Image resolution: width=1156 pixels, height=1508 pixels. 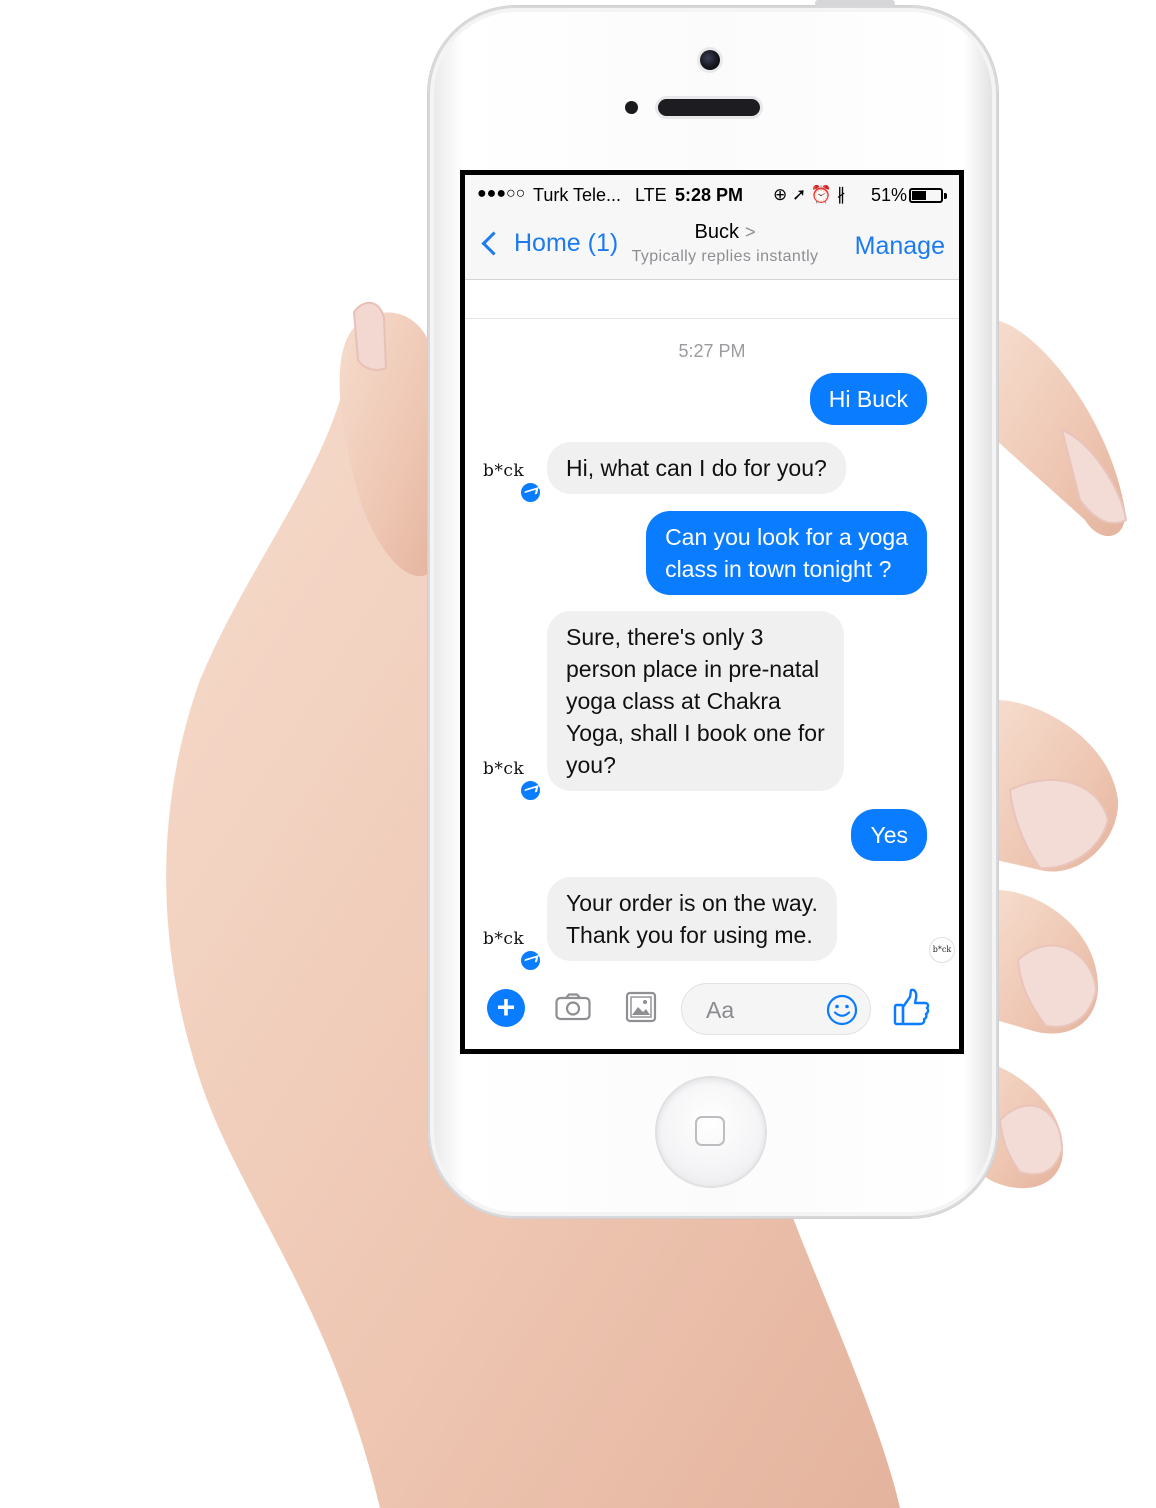 What do you see at coordinates (942, 950) in the screenshot?
I see `seen-avatar: b*ck` at bounding box center [942, 950].